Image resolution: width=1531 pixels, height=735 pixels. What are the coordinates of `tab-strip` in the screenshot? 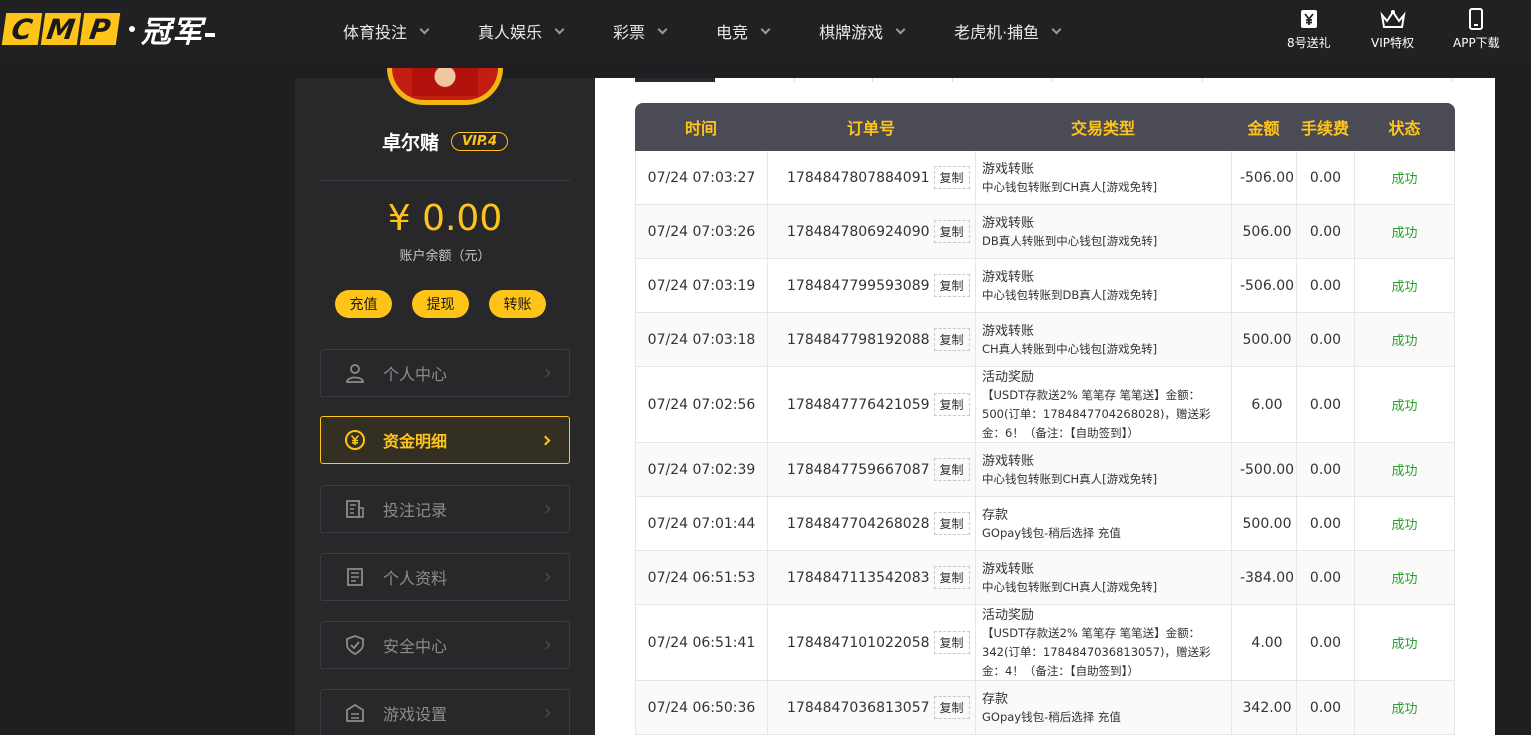 It's located at (1045, 80).